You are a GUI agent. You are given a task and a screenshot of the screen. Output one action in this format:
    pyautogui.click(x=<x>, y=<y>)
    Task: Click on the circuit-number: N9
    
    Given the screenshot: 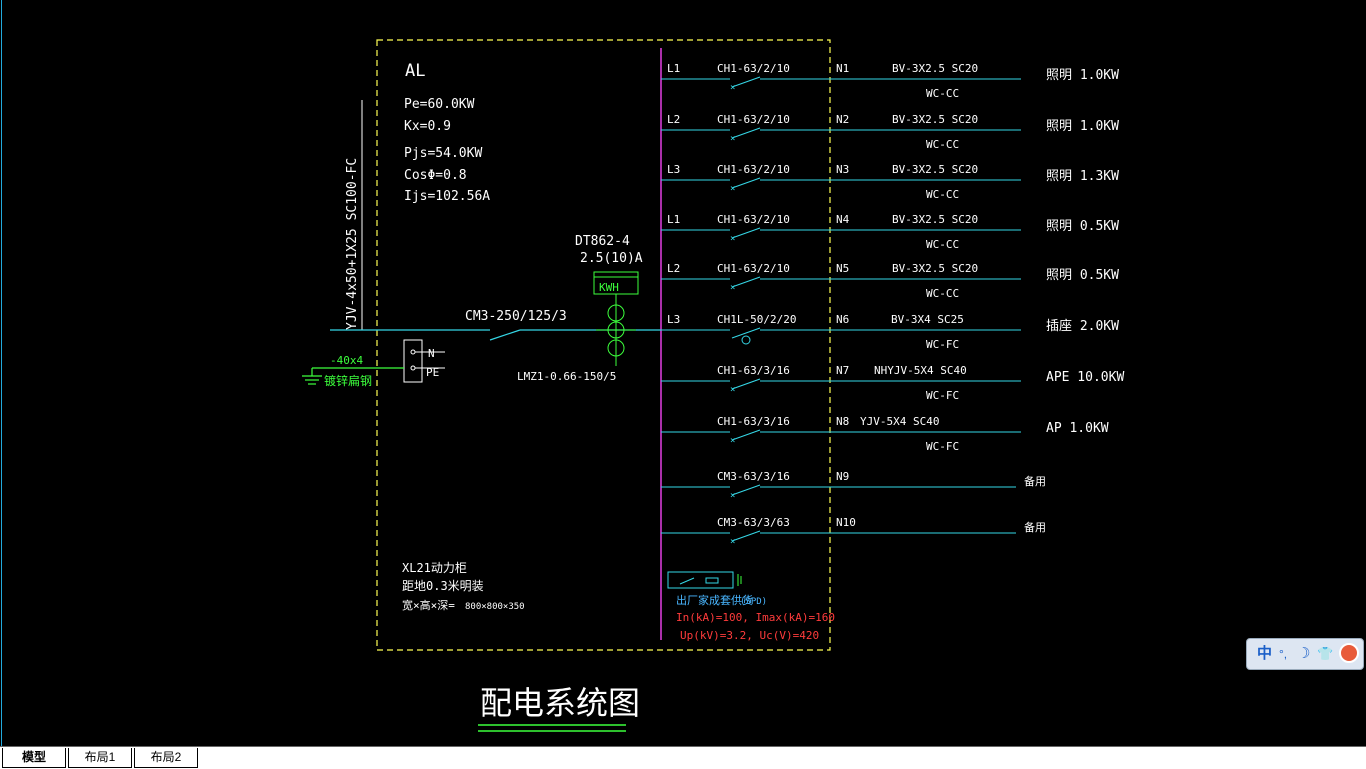 What is the action you would take?
    pyautogui.click(x=842, y=476)
    